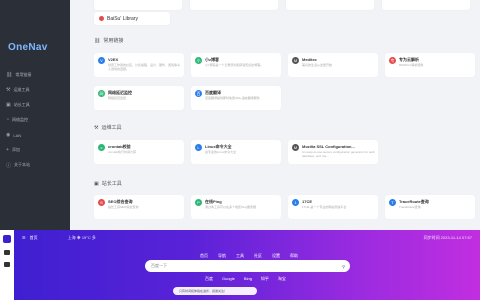 This screenshot has height=300, width=480. Describe the element at coordinates (8, 135) in the screenshot. I see `wifi-icon: ◉` at that location.